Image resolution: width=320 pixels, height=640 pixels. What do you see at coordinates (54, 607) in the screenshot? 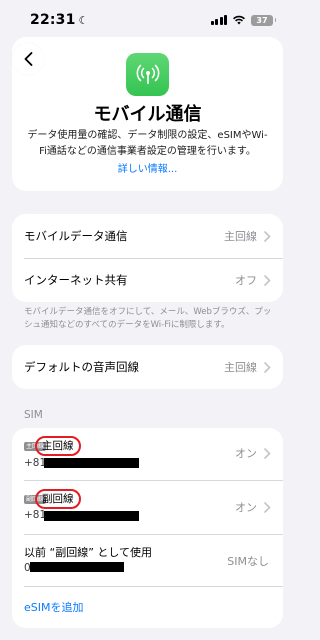
I see `add-esim-link: eSIMを追加` at bounding box center [54, 607].